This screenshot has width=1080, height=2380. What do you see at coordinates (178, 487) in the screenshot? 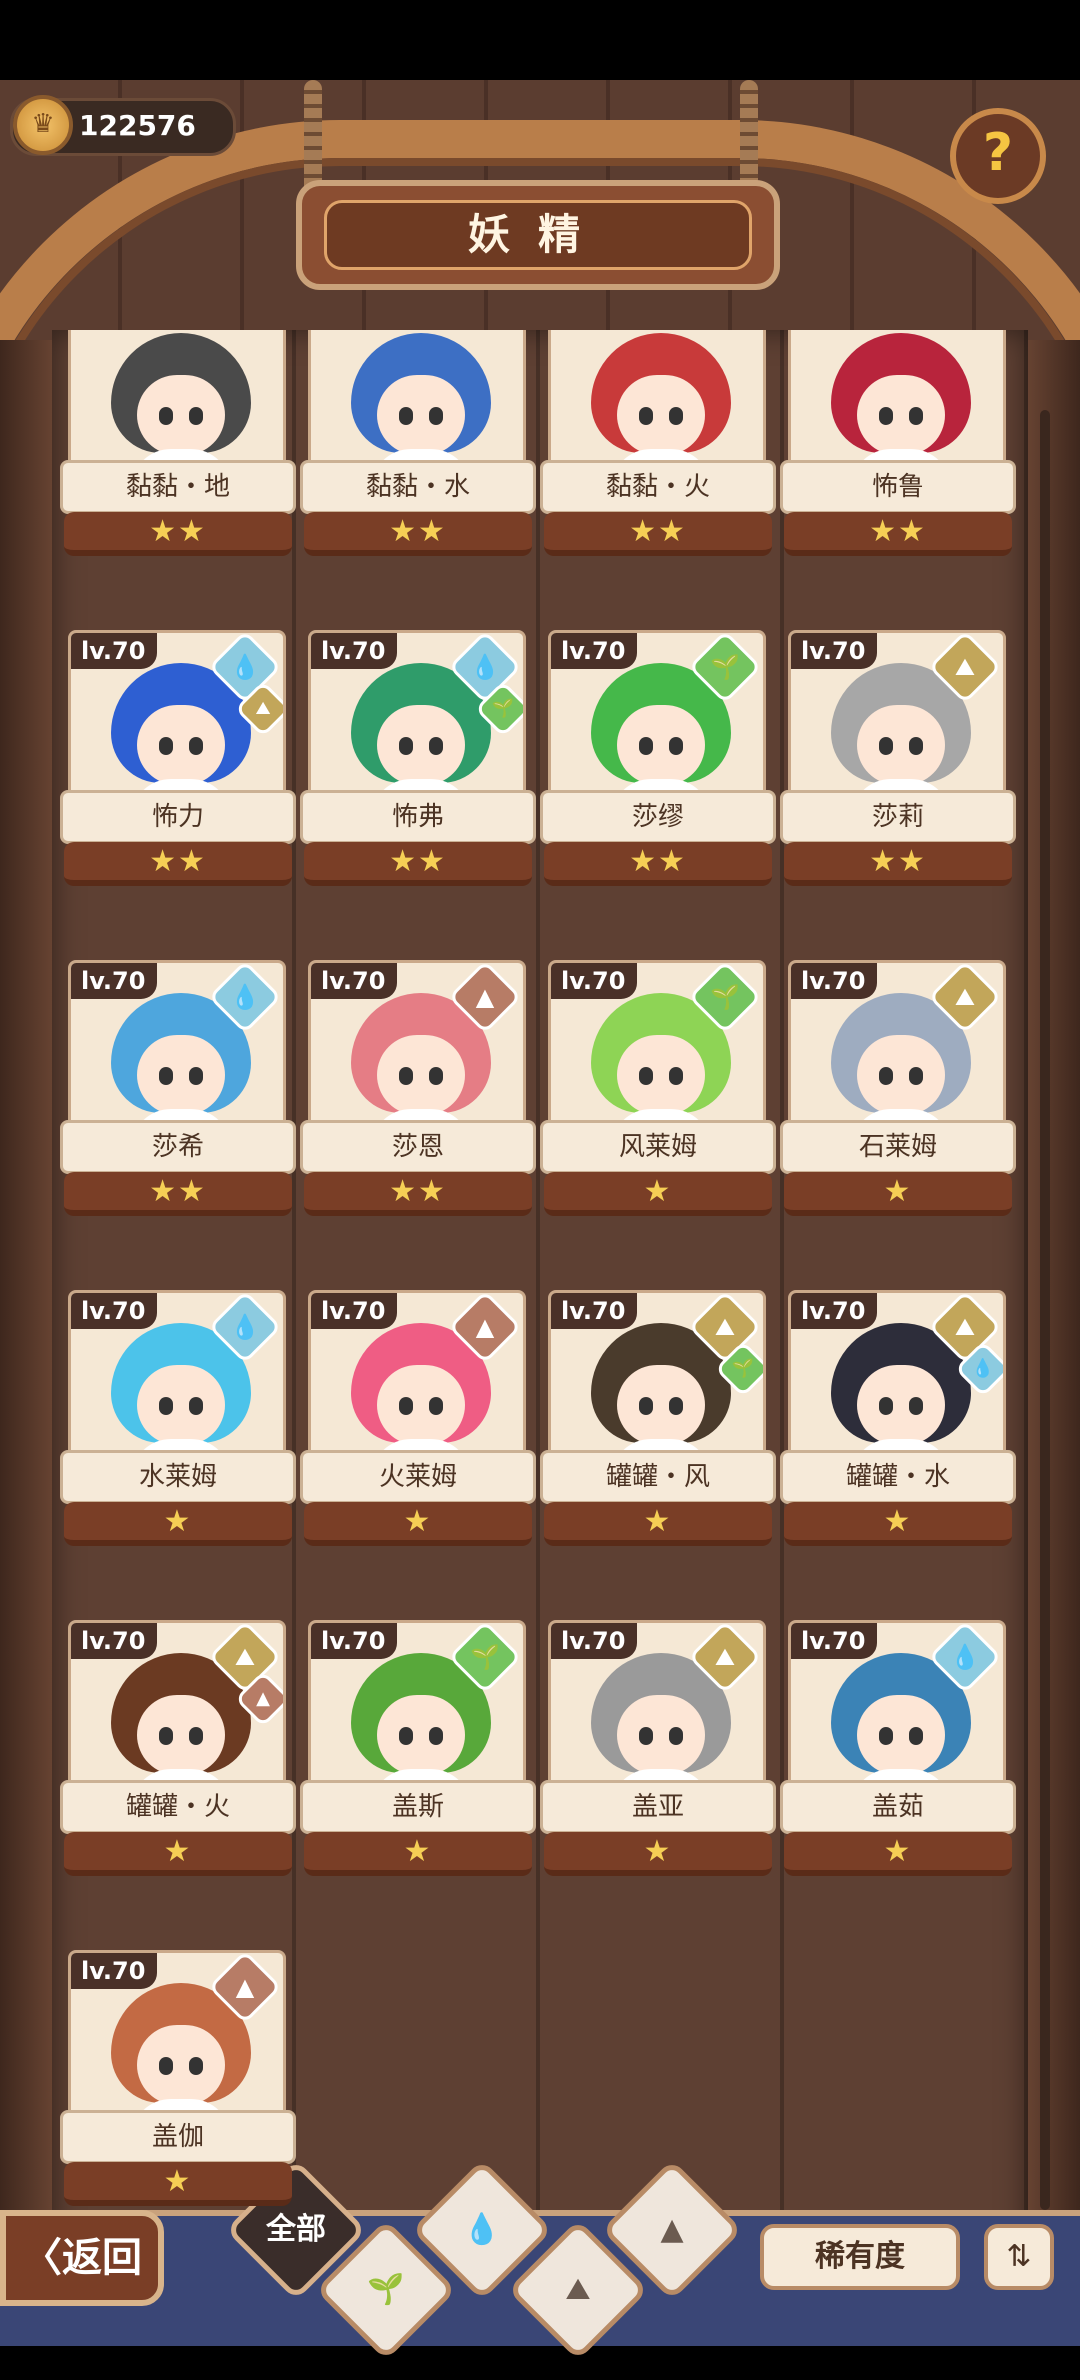
I see `fairy-name: 黏黏・地` at bounding box center [178, 487].